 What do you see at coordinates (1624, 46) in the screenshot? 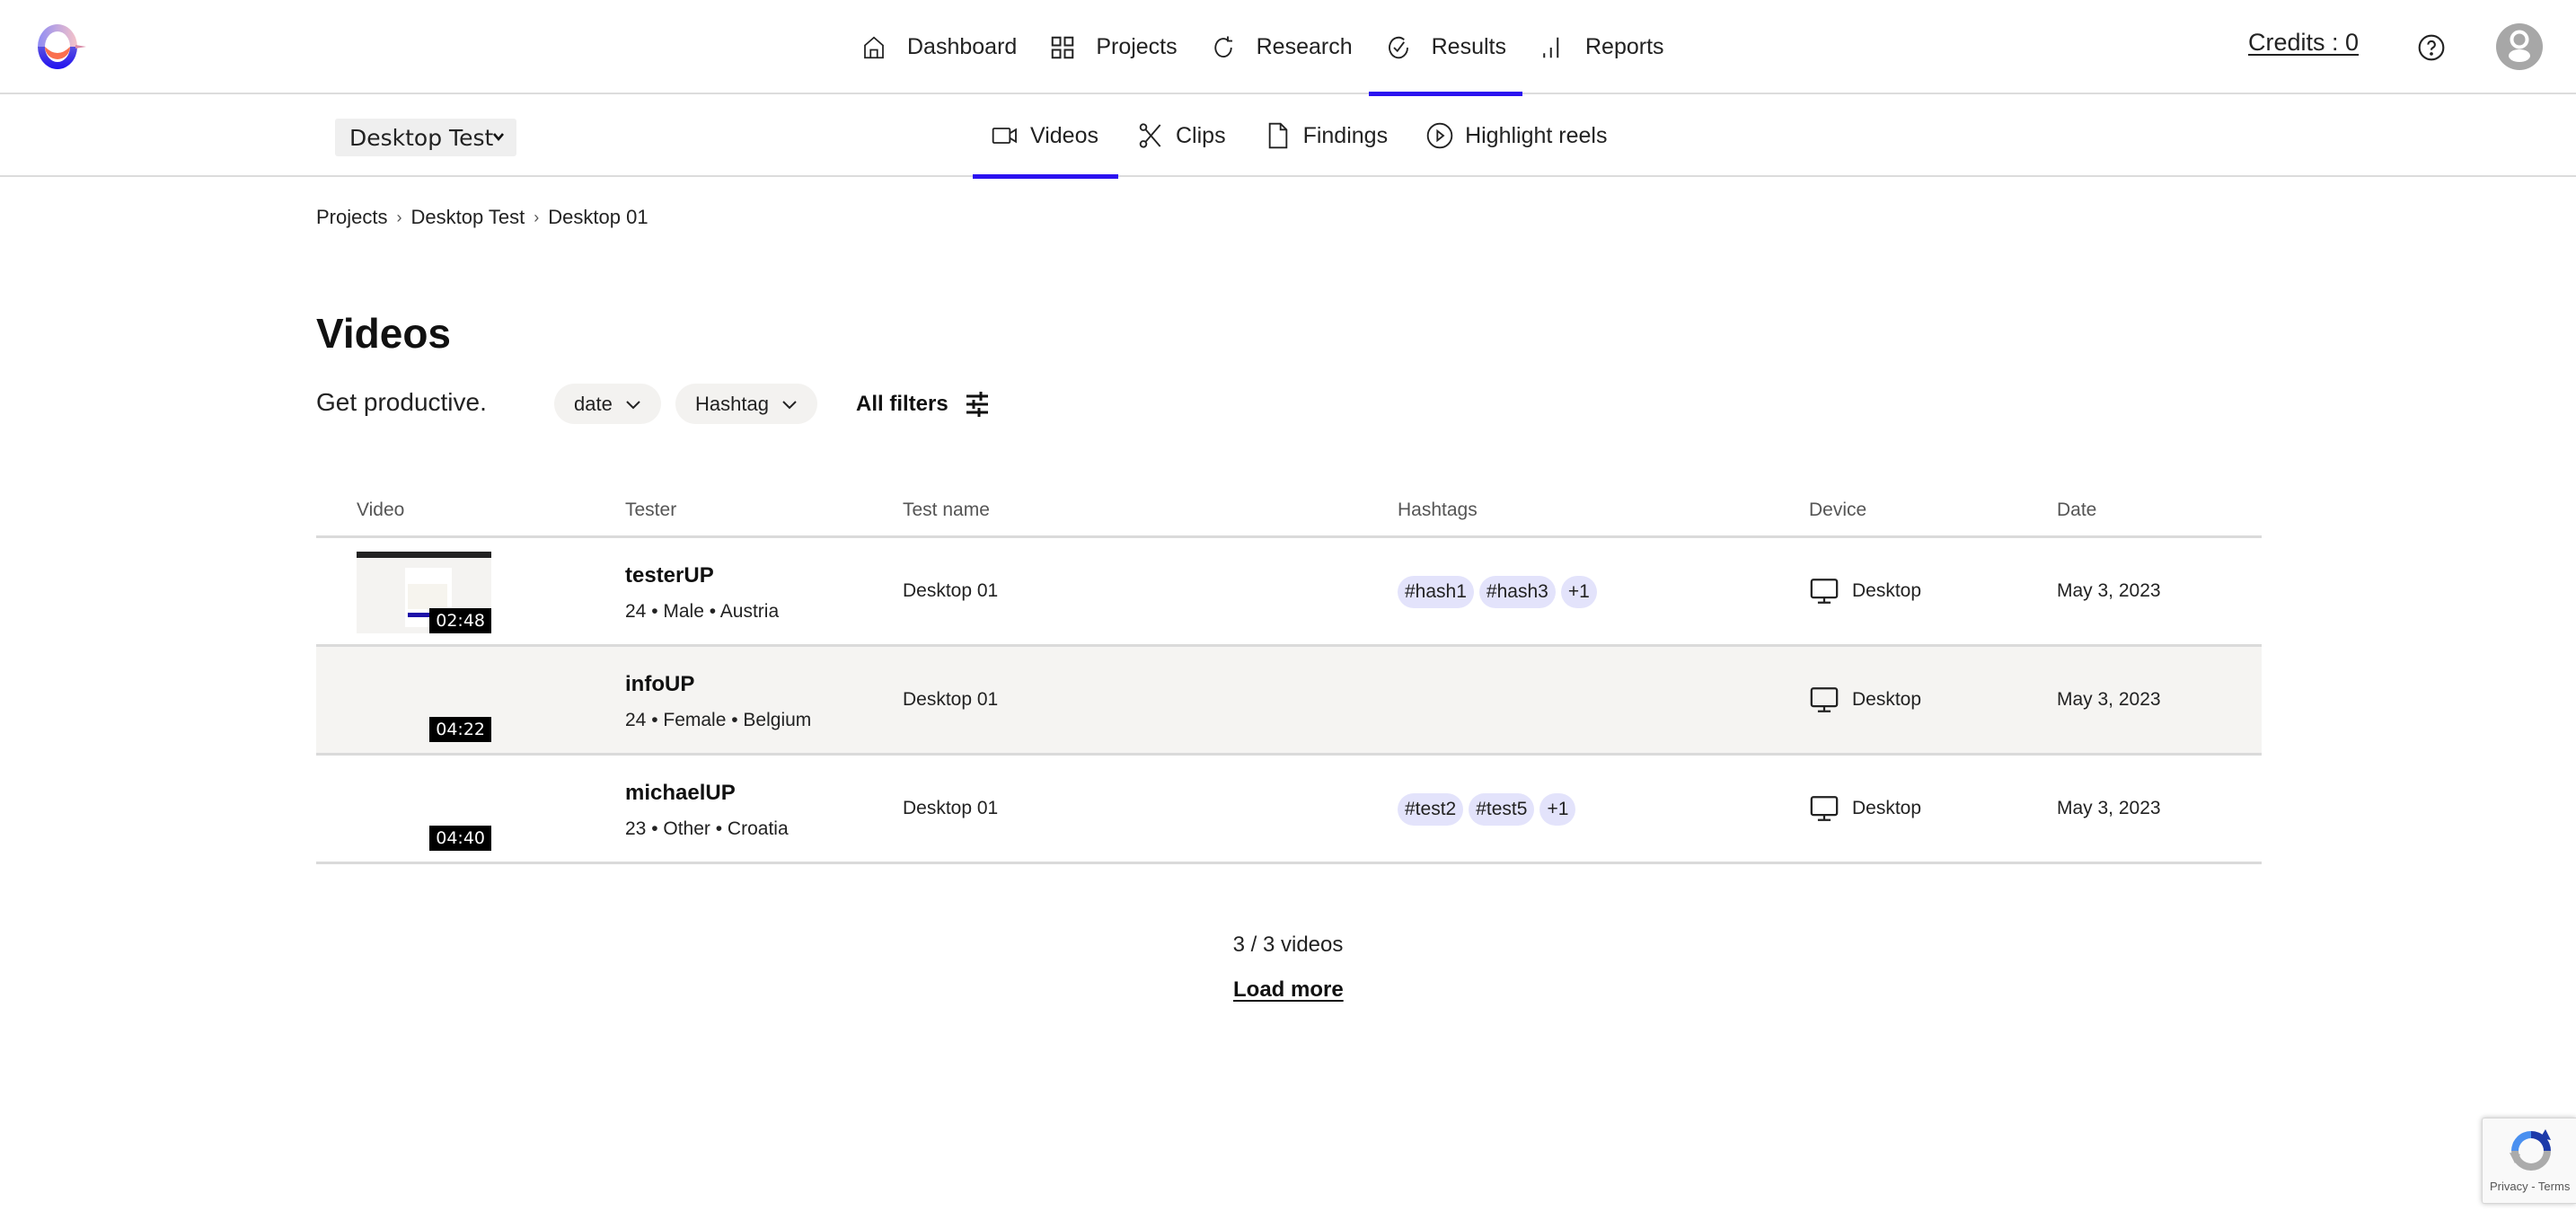
I see `nav-reports-label: Reports` at bounding box center [1624, 46].